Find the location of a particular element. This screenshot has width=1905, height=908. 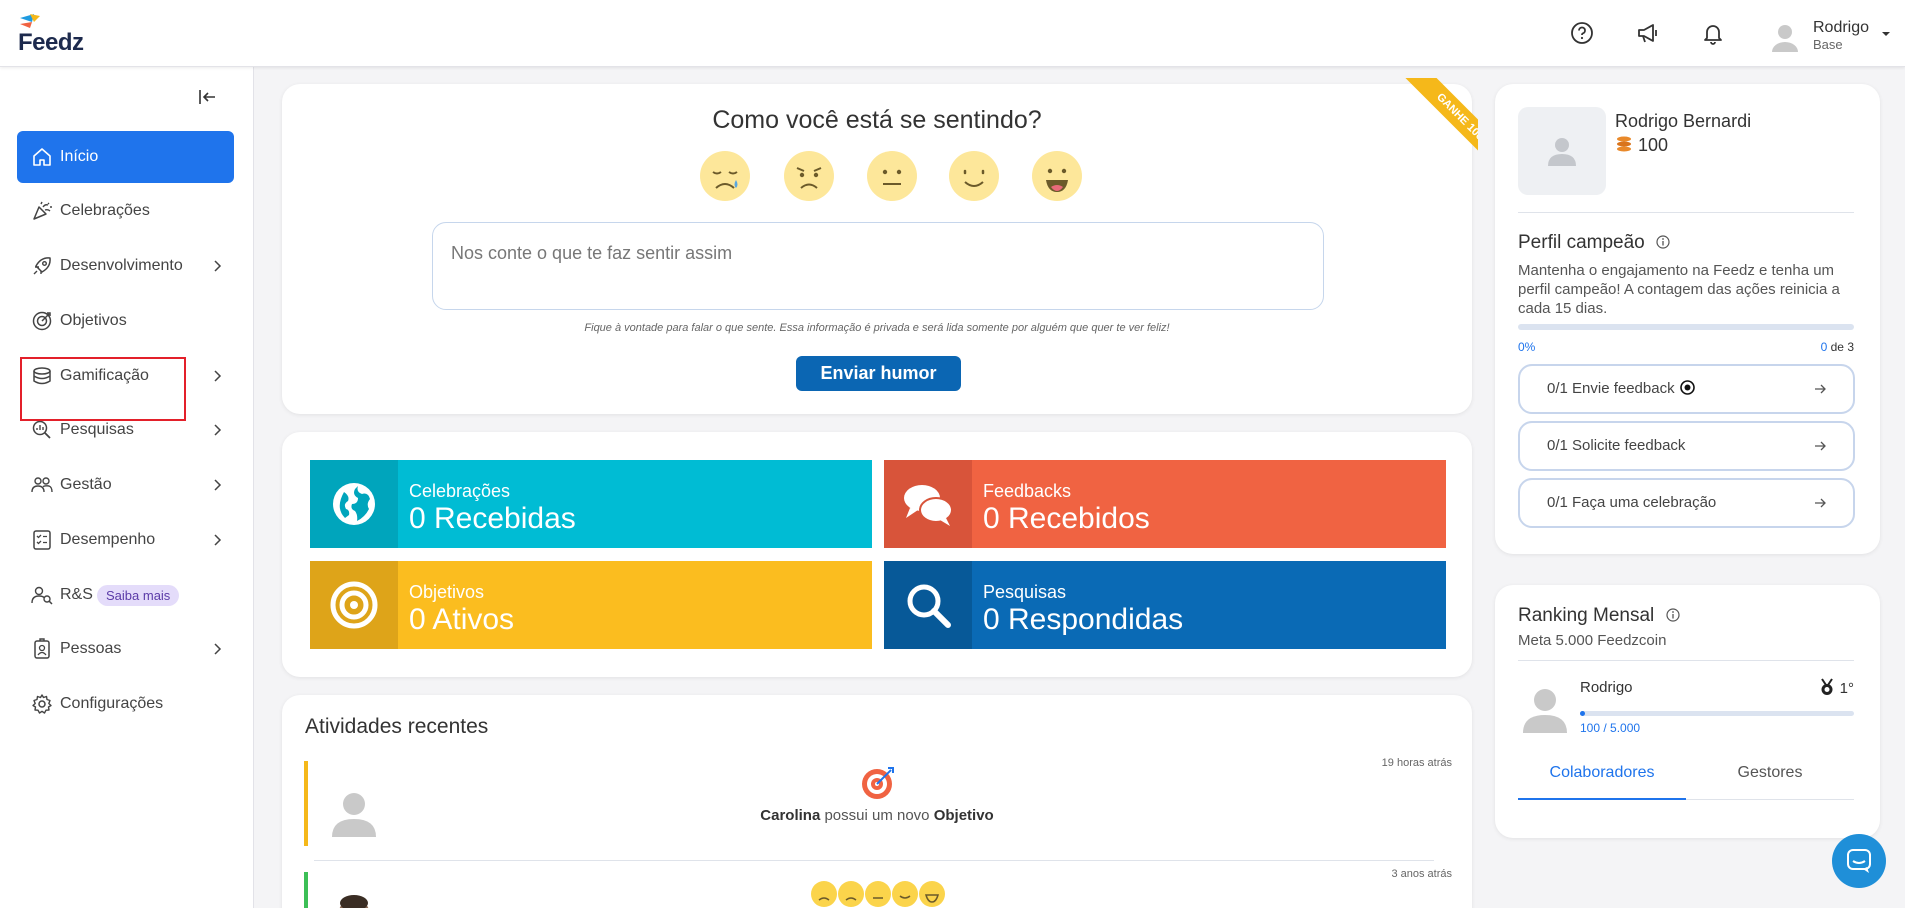

sidebar-item-configuracoes: Configurações is located at coordinates (125, 704).